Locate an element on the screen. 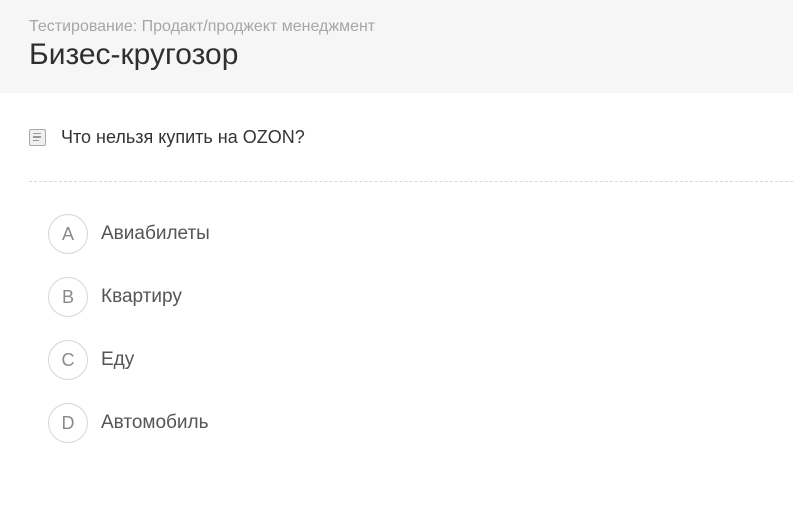  option-d: D Автомобиль is located at coordinates (128, 423).